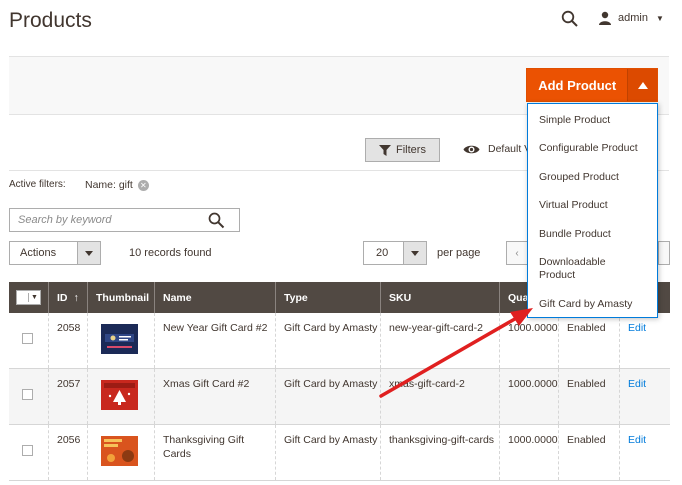 The height and width of the screenshot is (485, 682). Describe the element at coordinates (68, 340) in the screenshot. I see `row-id: 2058` at that location.